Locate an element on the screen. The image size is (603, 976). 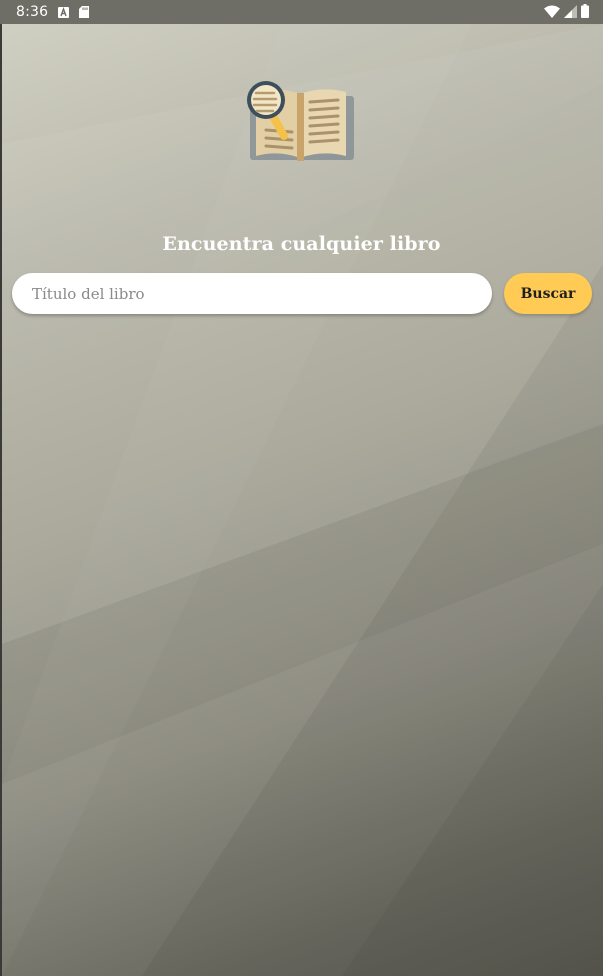
battery-icon is located at coordinates (585, 13).